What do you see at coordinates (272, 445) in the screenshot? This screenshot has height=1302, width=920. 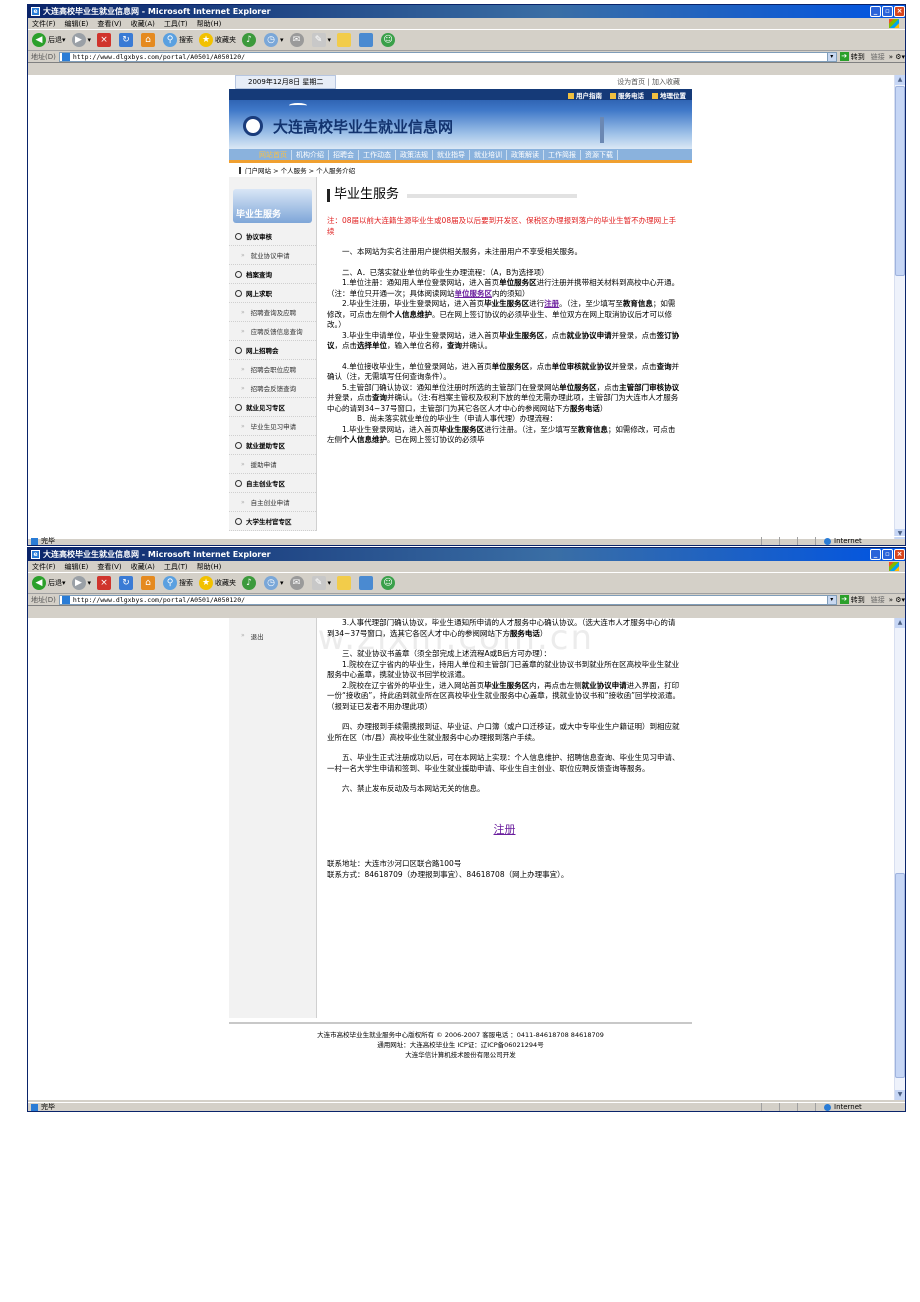 I see `sidebar-item-assistance: 就业援助专区` at bounding box center [272, 445].